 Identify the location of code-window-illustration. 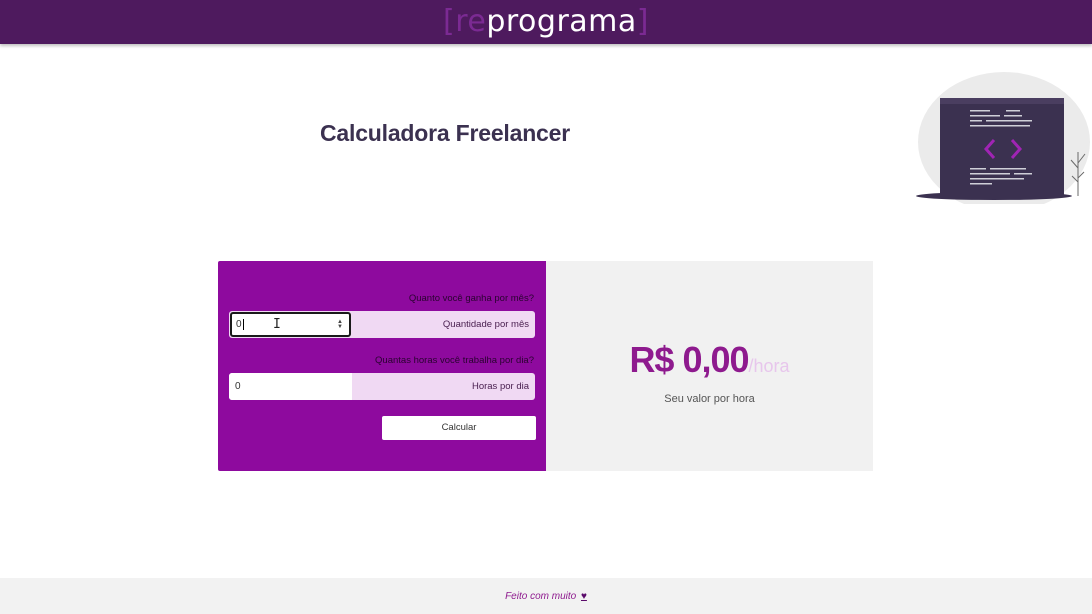
(999, 140).